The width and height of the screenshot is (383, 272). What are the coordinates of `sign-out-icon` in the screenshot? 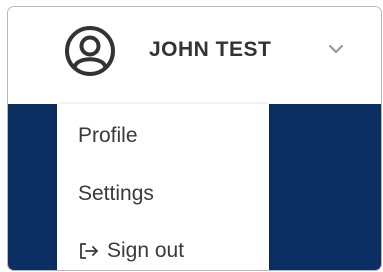 It's located at (89, 251).